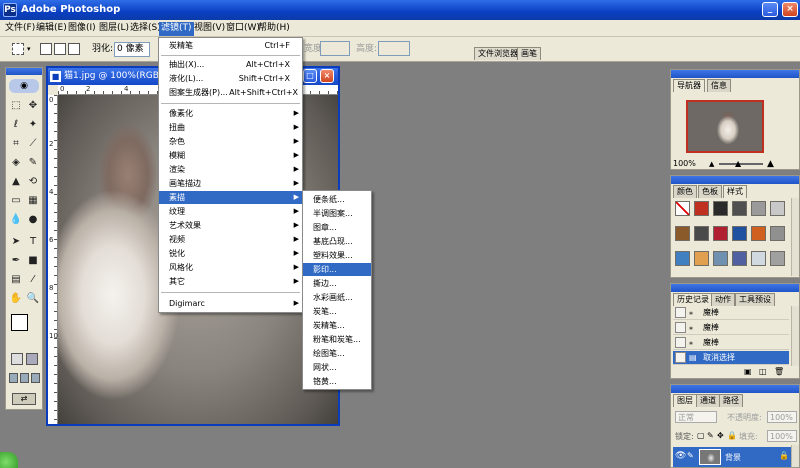 Image resolution: width=800 pixels, height=468 pixels. Describe the element at coordinates (782, 417) in the screenshot. I see `opacity-input: 100%` at that location.